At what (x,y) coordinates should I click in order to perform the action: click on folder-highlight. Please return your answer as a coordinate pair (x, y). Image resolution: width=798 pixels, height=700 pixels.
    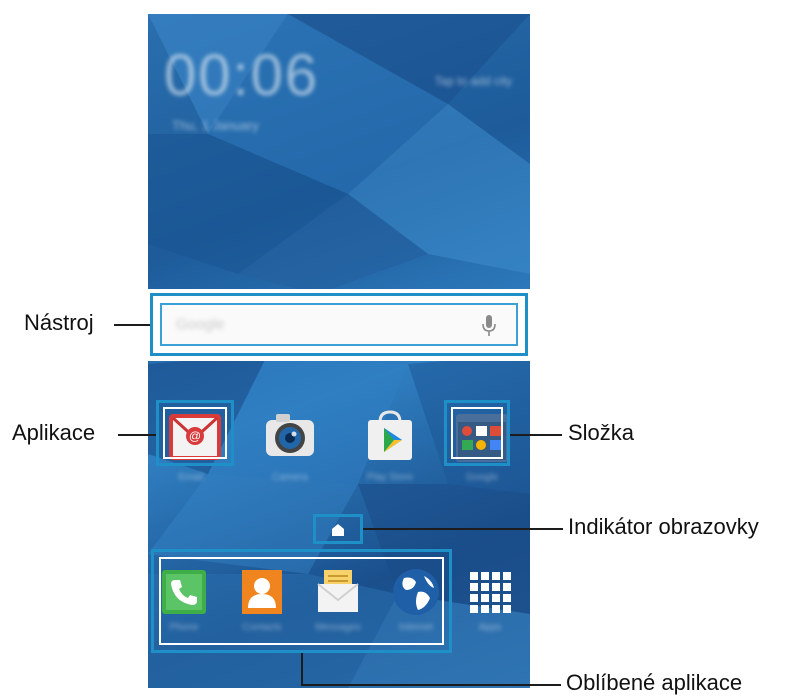
    Looking at the image, I should click on (477, 433).